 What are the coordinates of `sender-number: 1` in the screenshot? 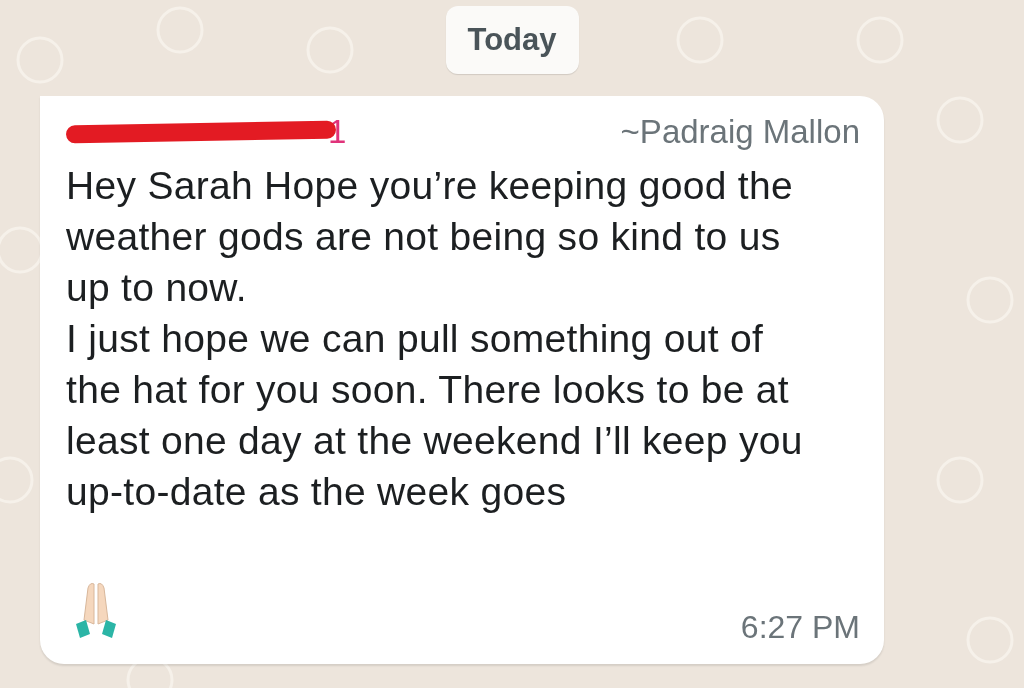 It's located at (337, 132).